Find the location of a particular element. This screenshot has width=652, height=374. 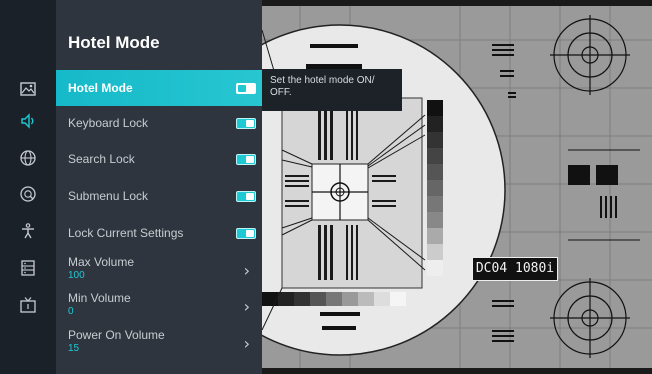

search-lock-toggle is located at coordinates (246, 159).